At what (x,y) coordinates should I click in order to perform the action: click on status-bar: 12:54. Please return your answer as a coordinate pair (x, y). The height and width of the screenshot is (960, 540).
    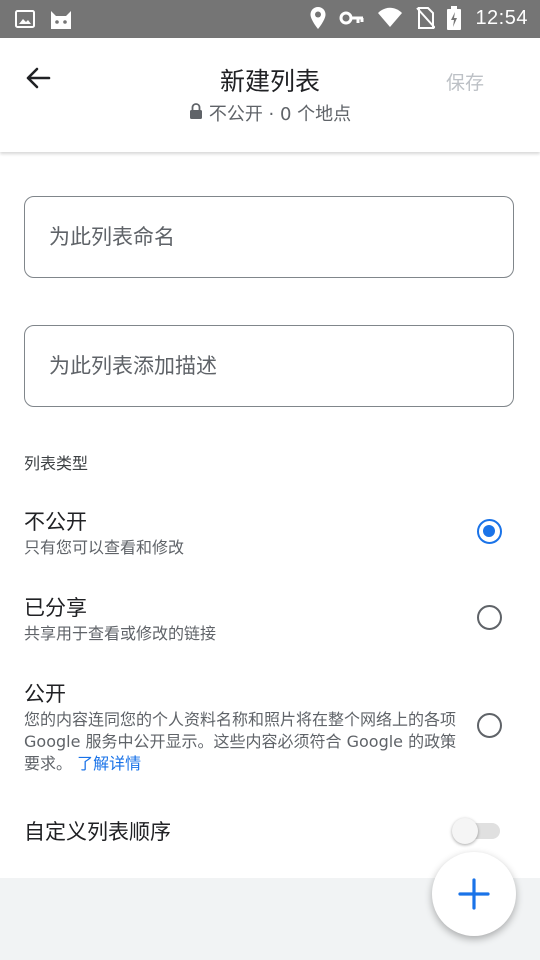
    Looking at the image, I should click on (270, 19).